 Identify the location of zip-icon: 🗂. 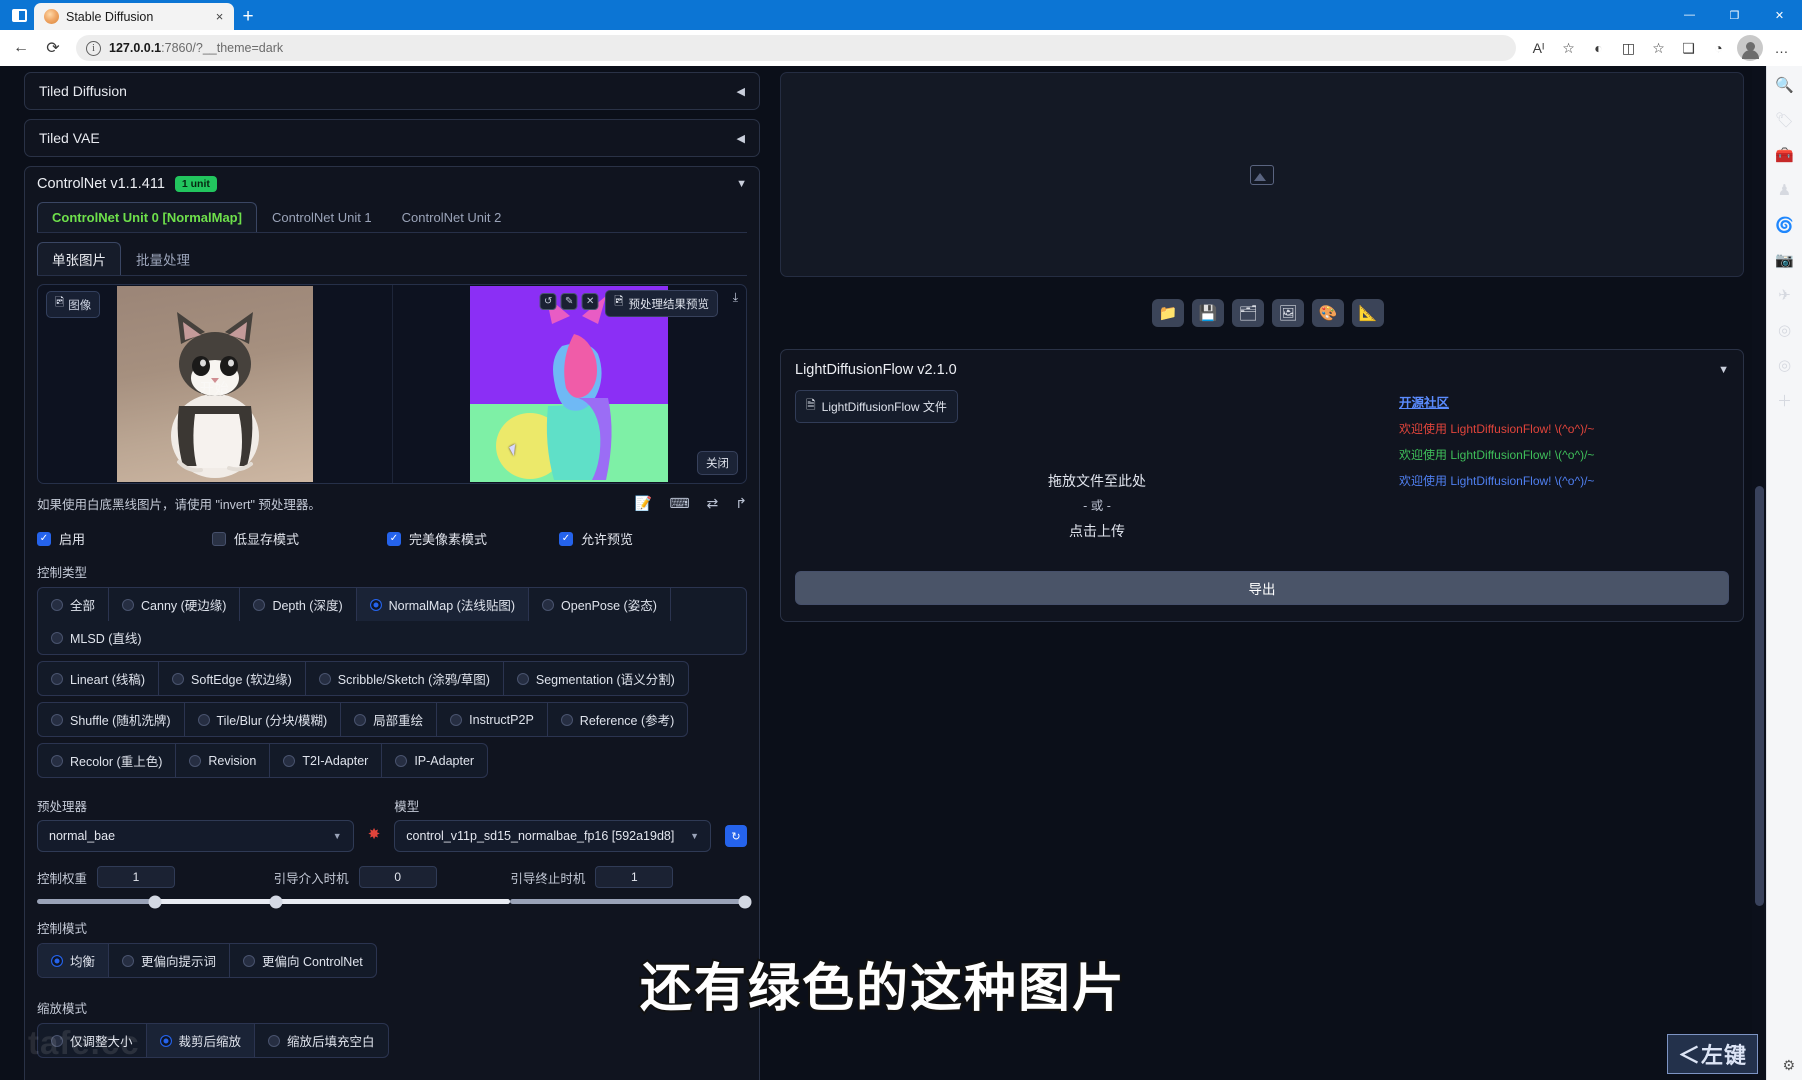
(1248, 313).